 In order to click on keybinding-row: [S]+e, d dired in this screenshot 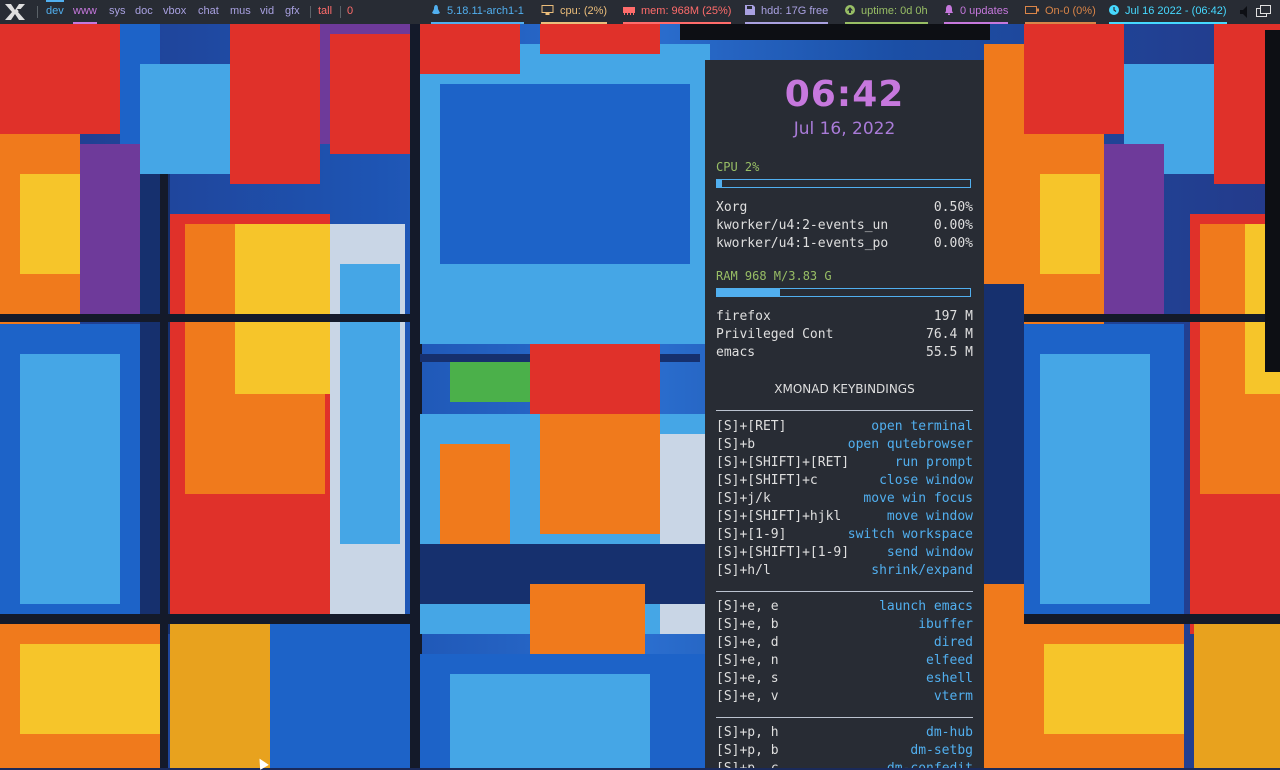, I will do `click(844, 643)`.